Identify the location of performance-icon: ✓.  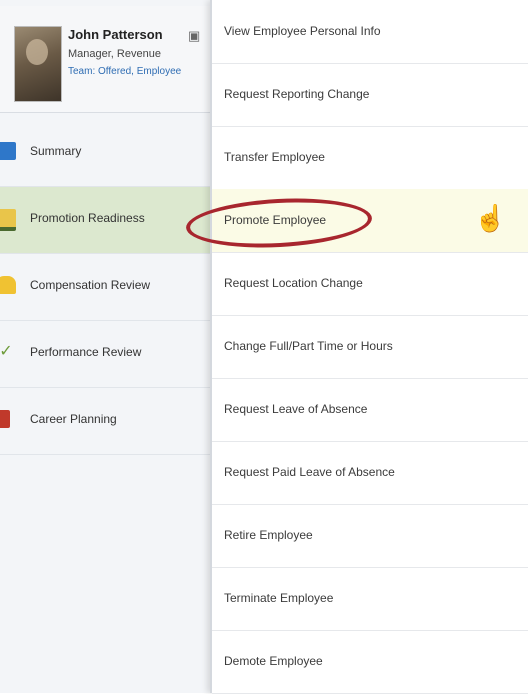
(6, 351).